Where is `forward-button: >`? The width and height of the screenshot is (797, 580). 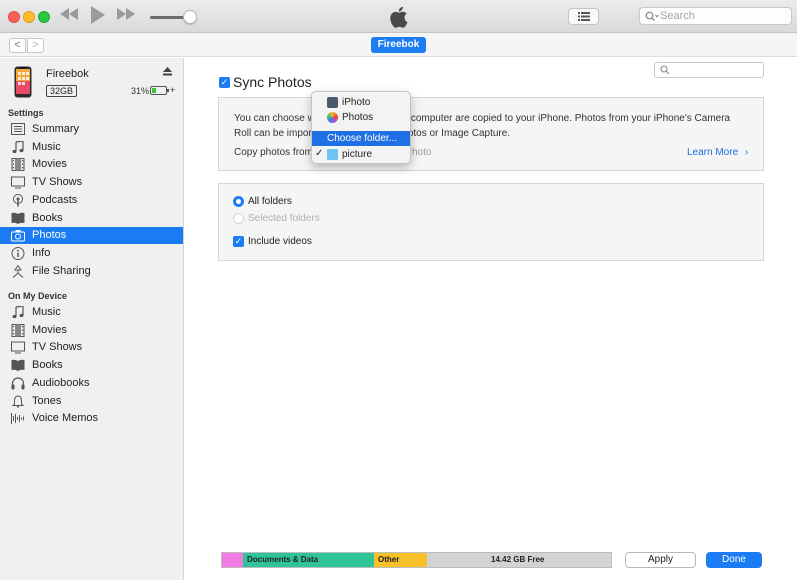
forward-button: > is located at coordinates (35, 45).